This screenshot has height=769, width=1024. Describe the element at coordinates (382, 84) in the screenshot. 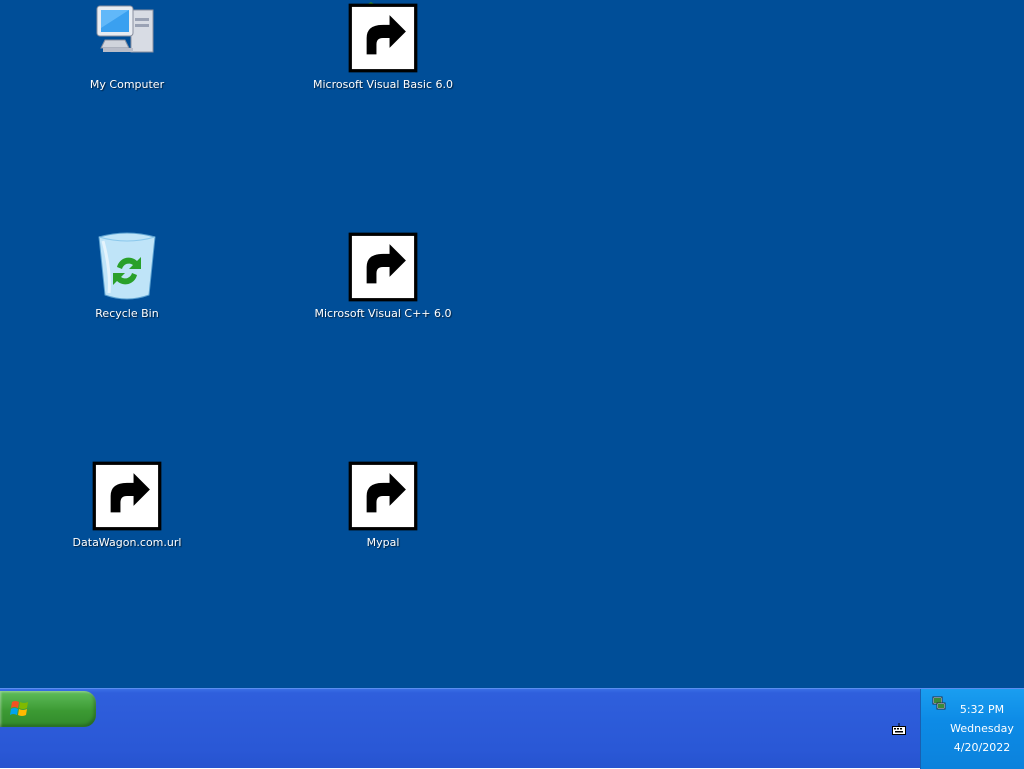

I see `desktop-icon-label: Microsoft Visual Basic 6.0` at that location.